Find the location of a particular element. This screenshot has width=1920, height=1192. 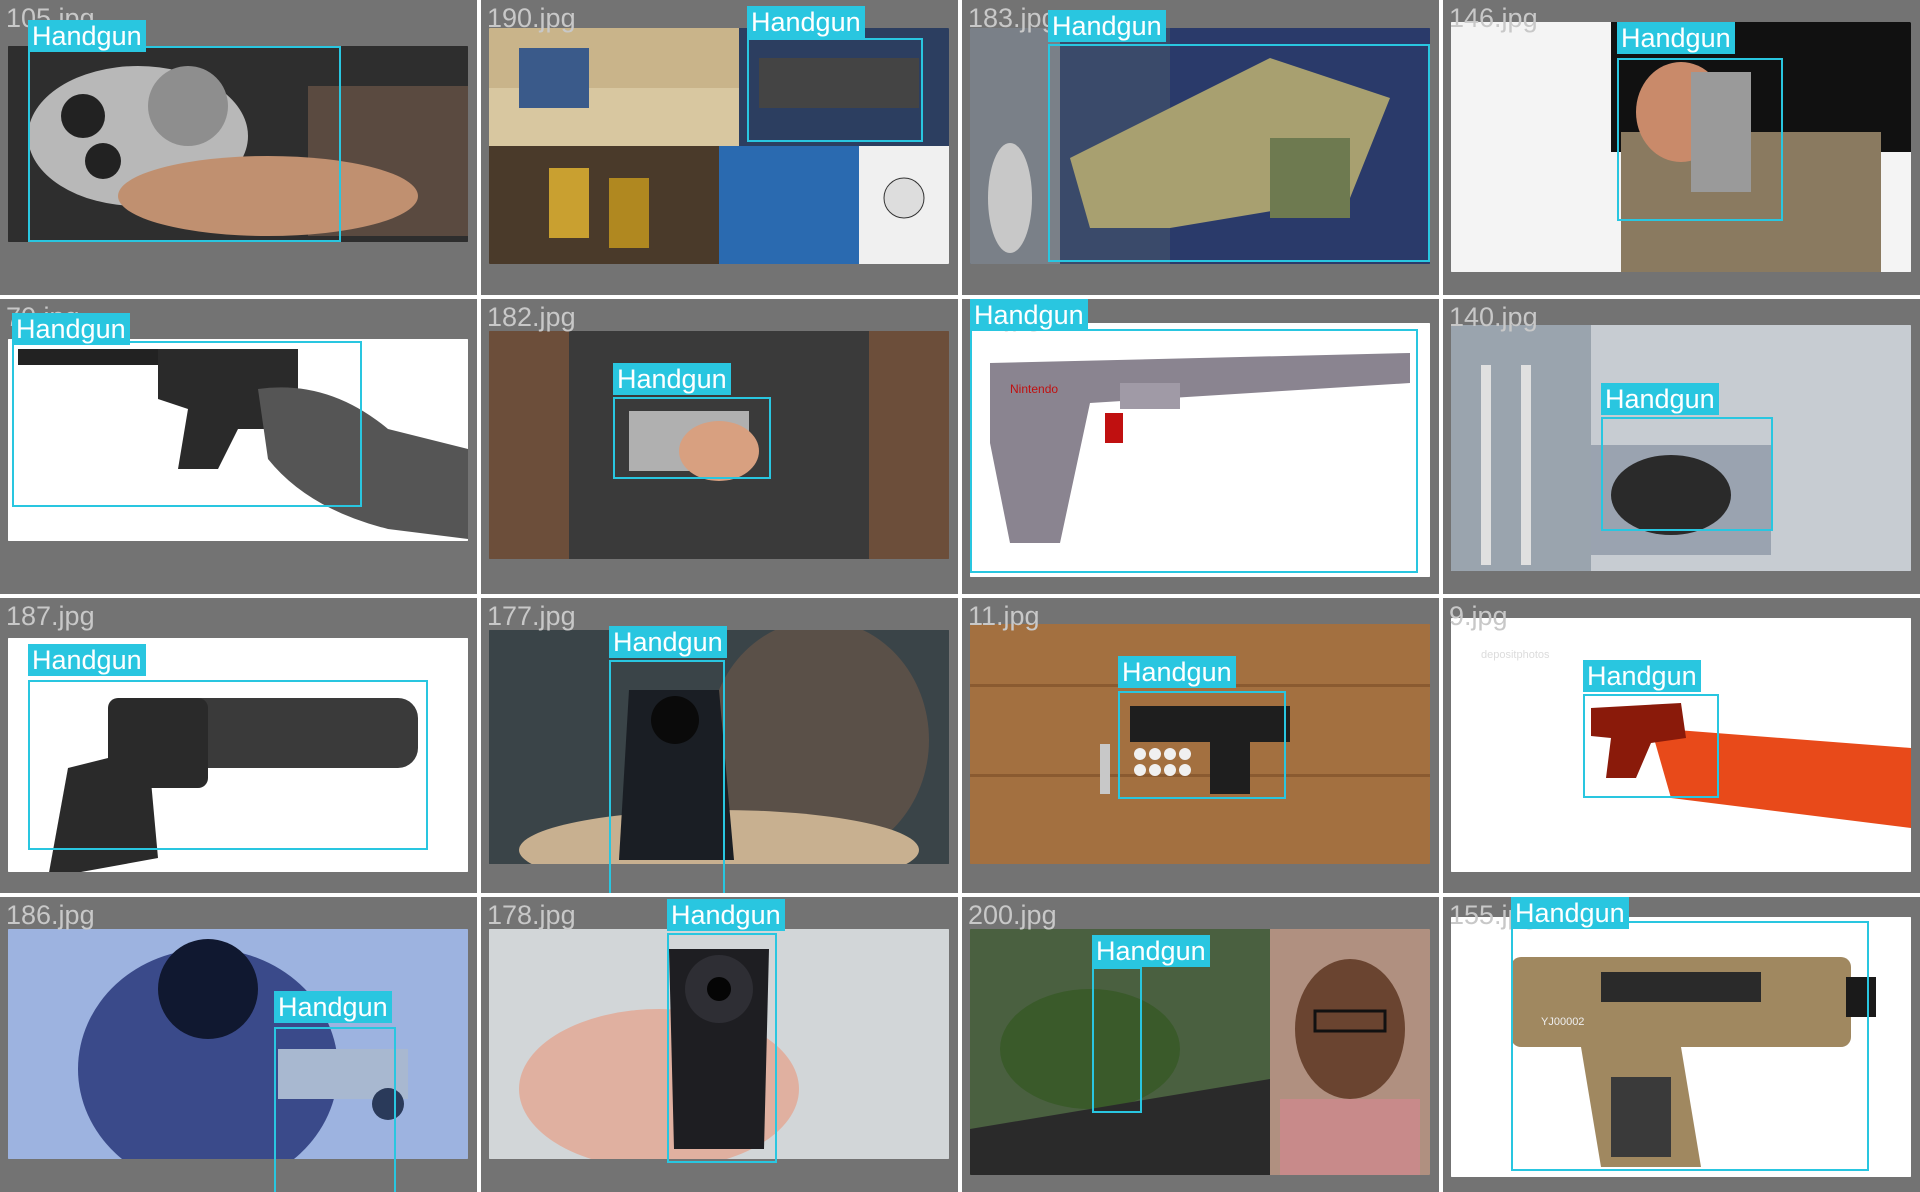

result-tile: 140.jpg Handgun is located at coordinates (1681, 446).